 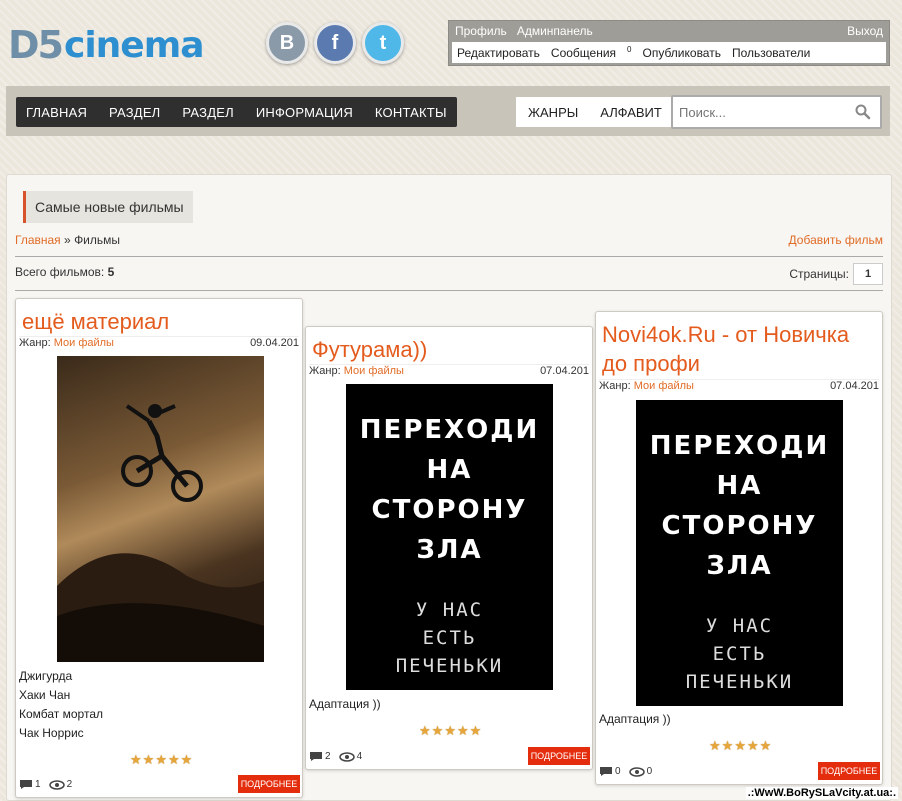 I want to click on messages-link: Сообщения 0, so click(x=591, y=52).